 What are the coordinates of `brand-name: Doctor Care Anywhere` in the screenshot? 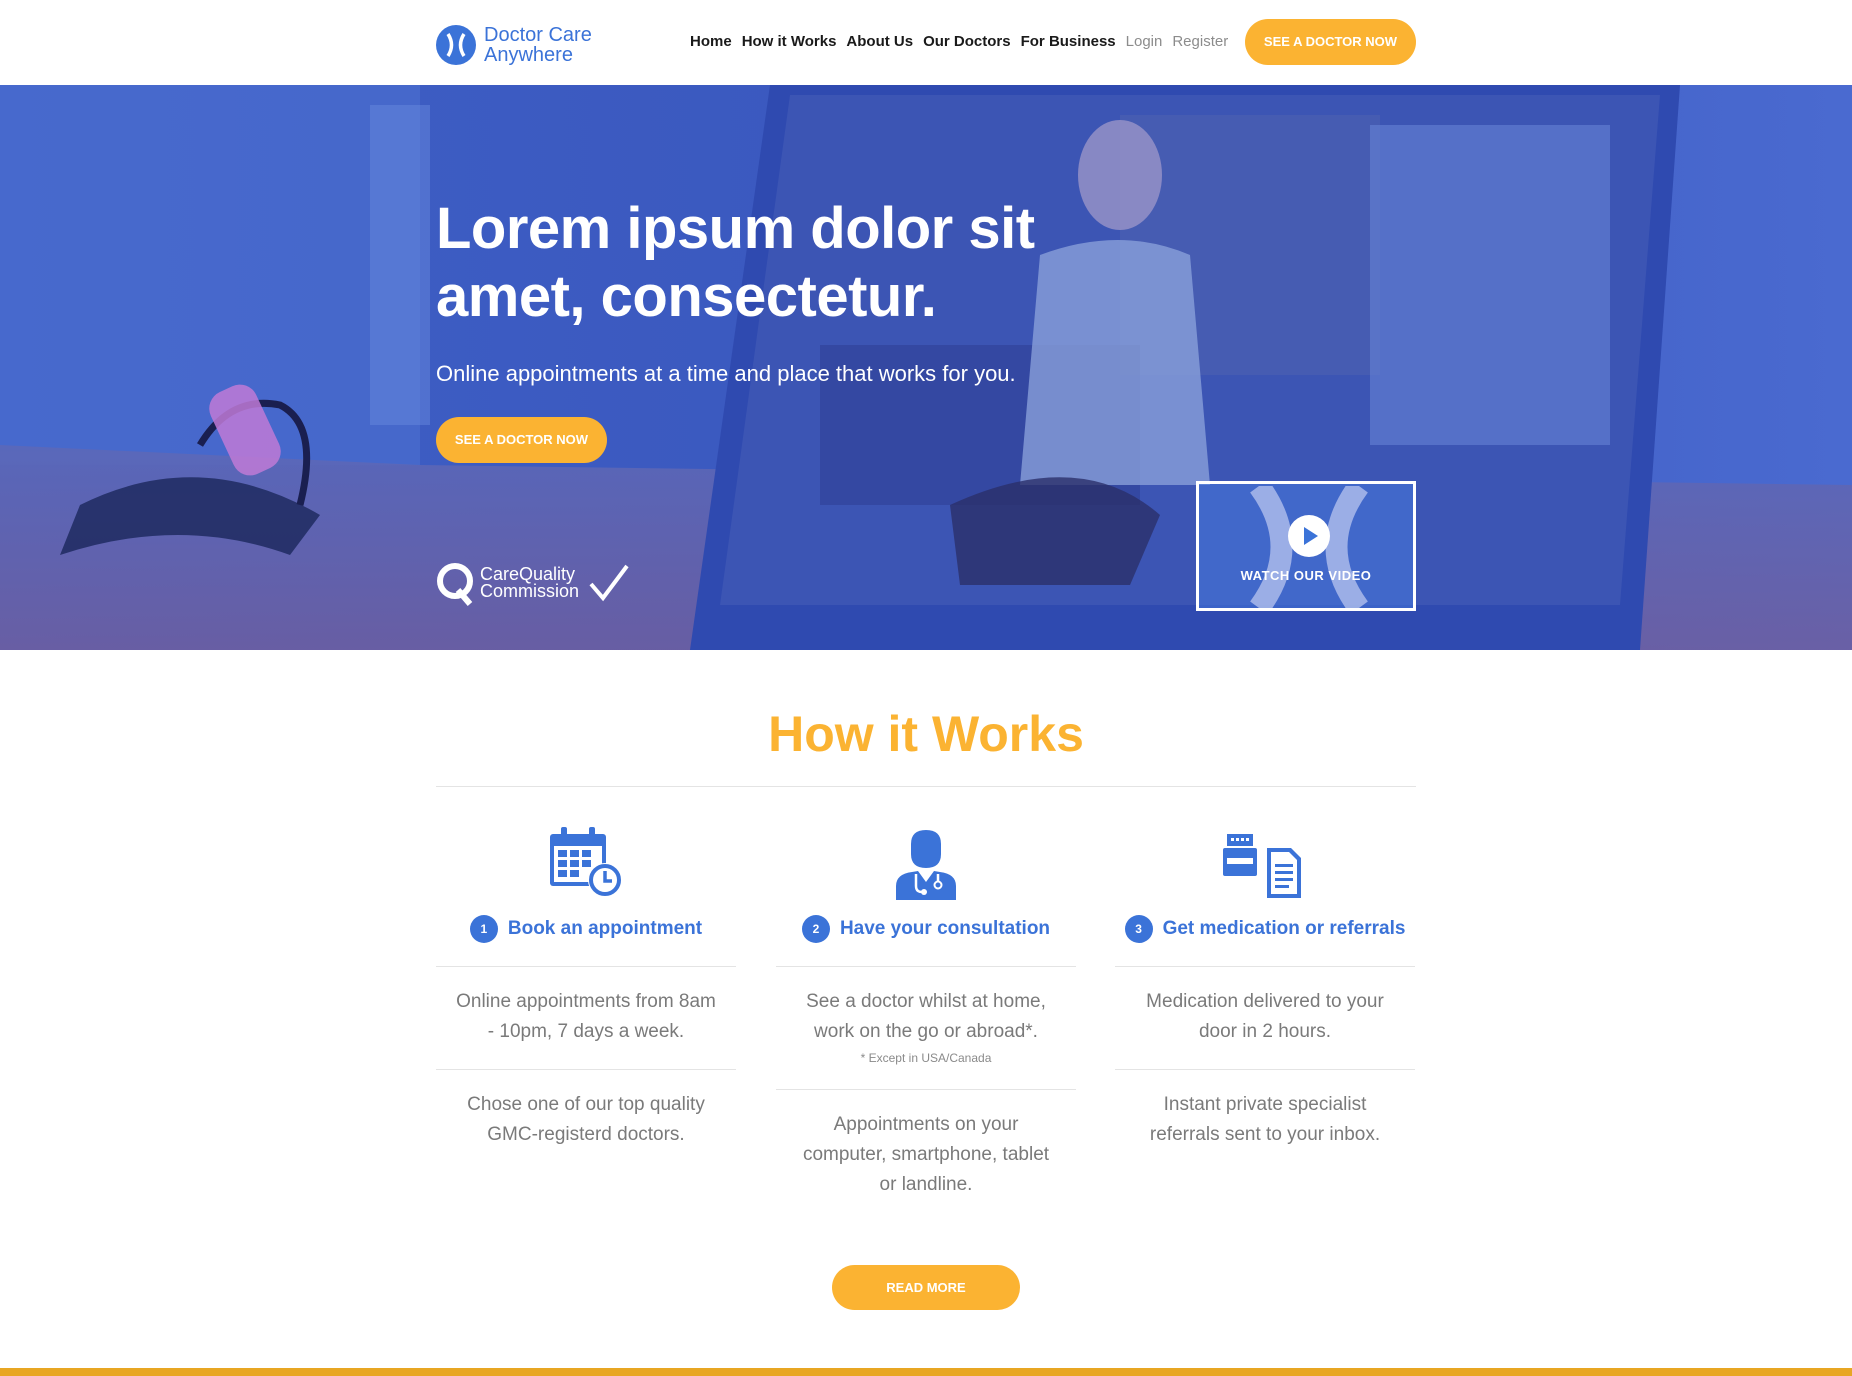 It's located at (538, 45).